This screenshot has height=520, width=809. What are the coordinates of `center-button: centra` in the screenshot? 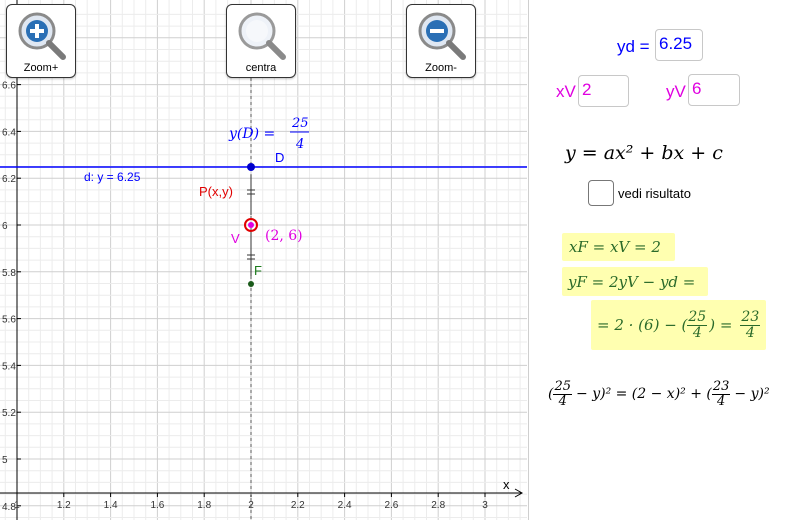 It's located at (261, 41).